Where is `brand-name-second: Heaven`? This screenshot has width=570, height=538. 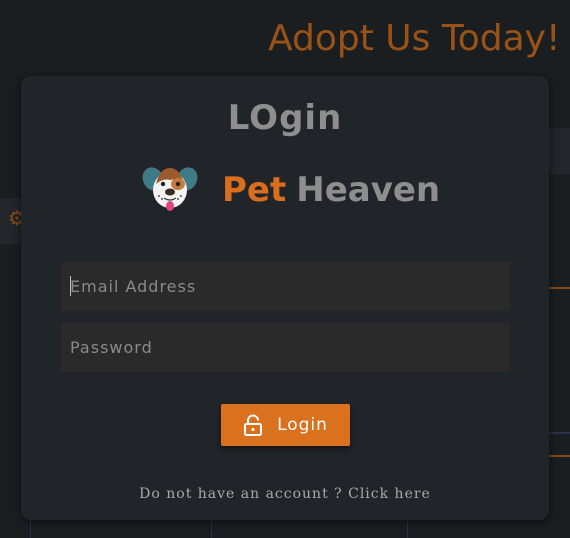
brand-name-second: Heaven is located at coordinates (368, 190).